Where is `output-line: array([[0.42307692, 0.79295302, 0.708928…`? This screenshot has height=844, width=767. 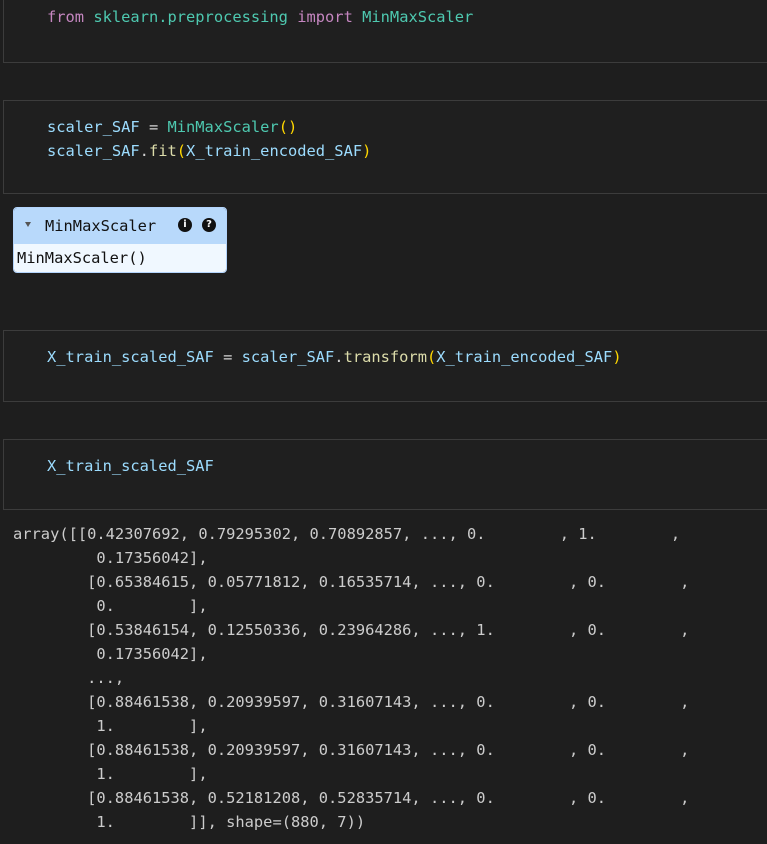 output-line: array([[0.42307692, 0.79295302, 0.708928… is located at coordinates (347, 534).